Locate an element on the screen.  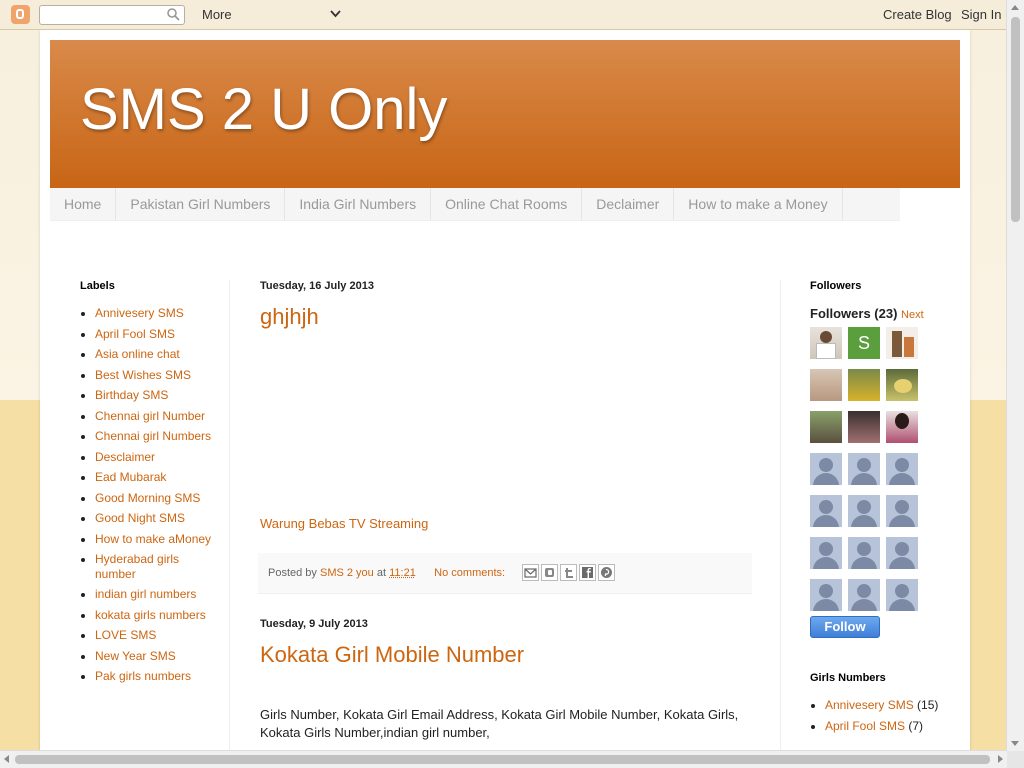
list-item: LOVE SMS is located at coordinates (157, 635).